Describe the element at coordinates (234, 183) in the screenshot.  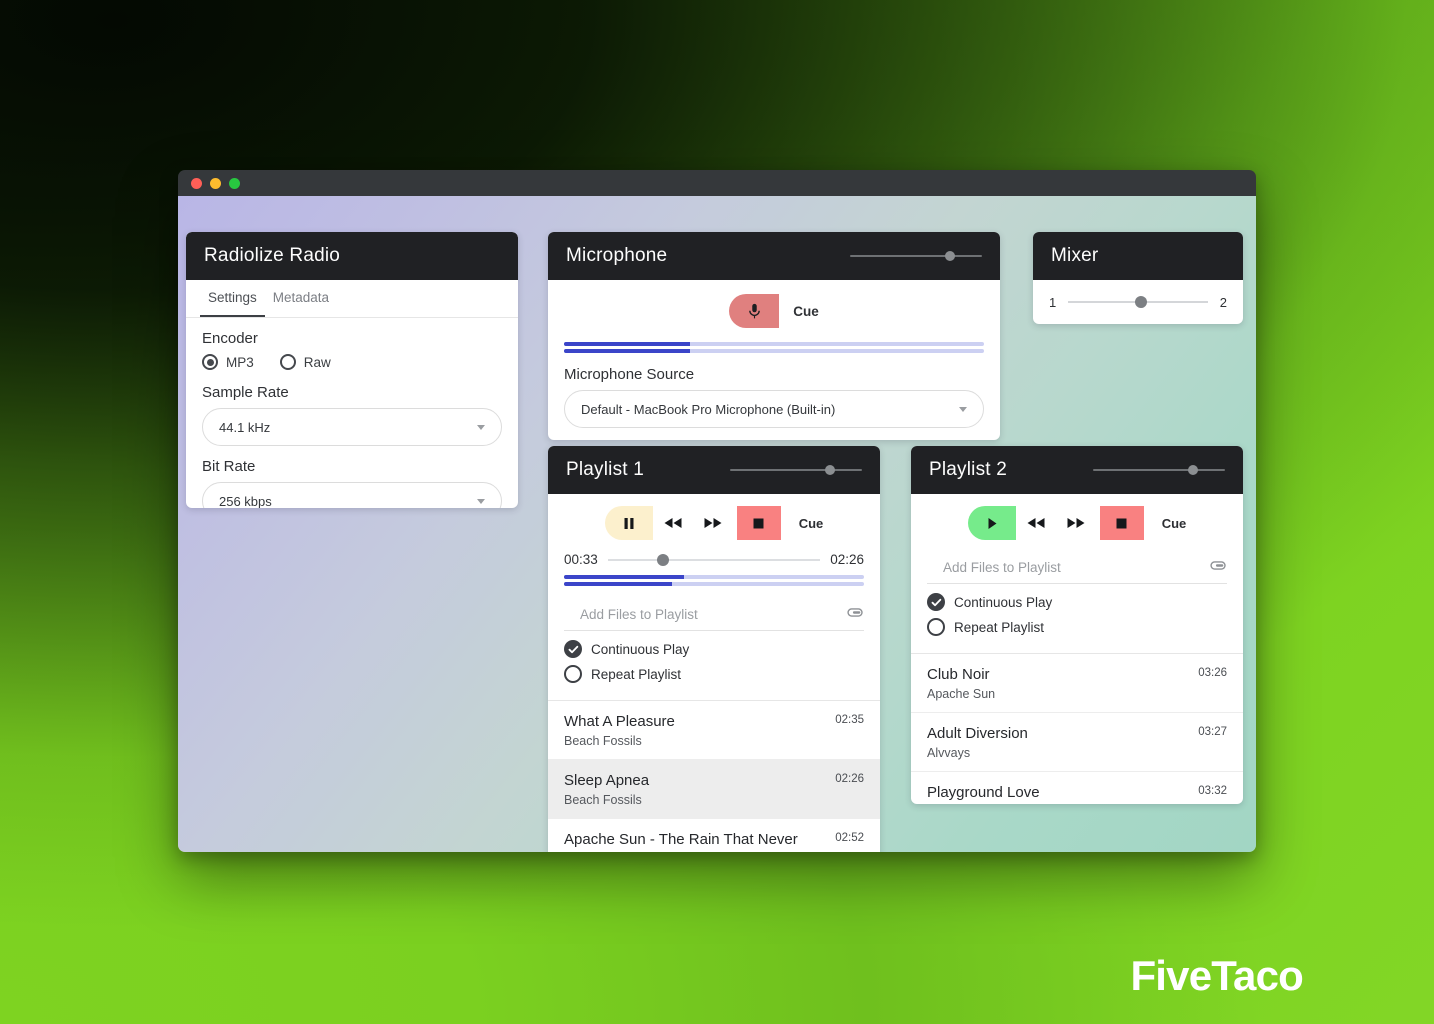
I see `maximize-icon` at that location.